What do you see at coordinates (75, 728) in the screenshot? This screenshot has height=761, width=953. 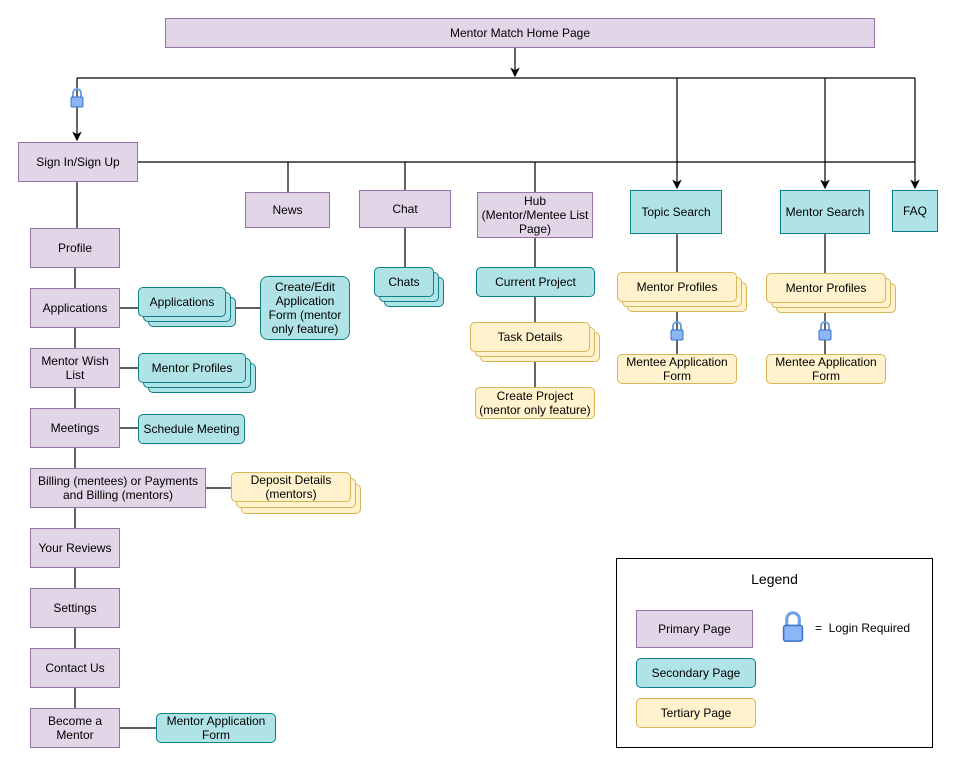 I see `become-mentor-node: Become a Mentor` at bounding box center [75, 728].